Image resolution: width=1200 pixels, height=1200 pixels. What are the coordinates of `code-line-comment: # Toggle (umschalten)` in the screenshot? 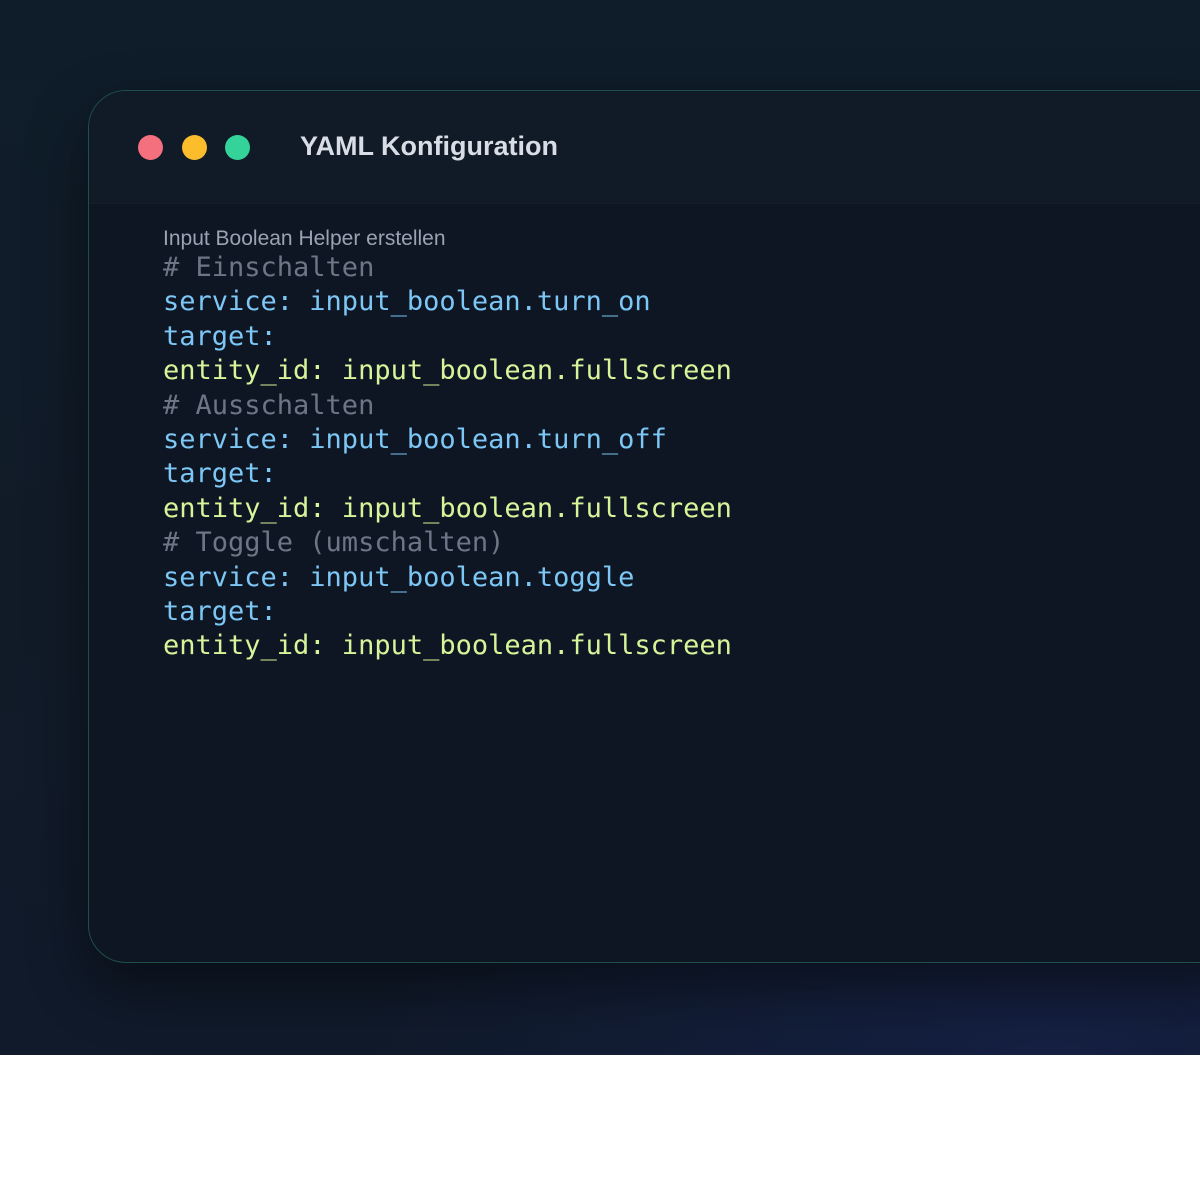 It's located at (334, 543).